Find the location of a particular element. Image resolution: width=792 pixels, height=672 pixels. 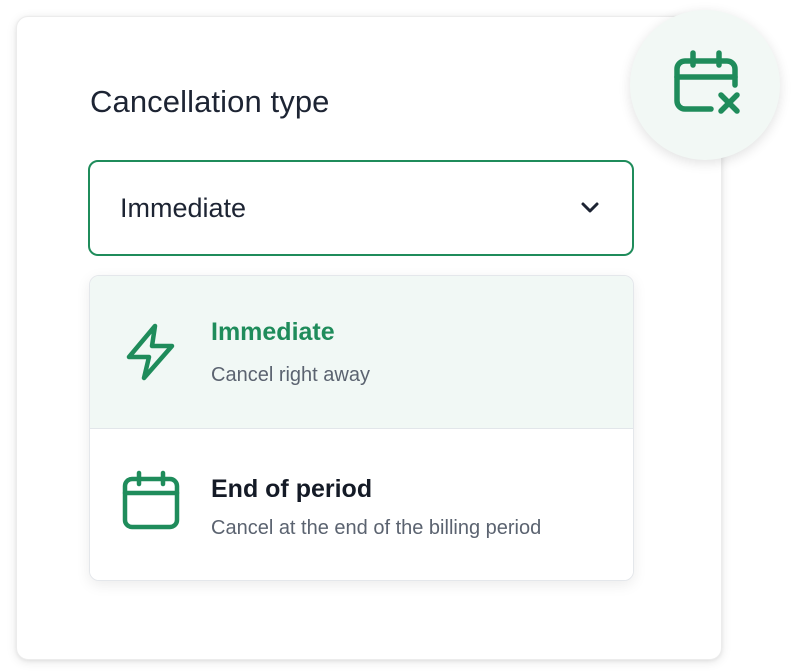

calendar-x-icon is located at coordinates (707, 82).